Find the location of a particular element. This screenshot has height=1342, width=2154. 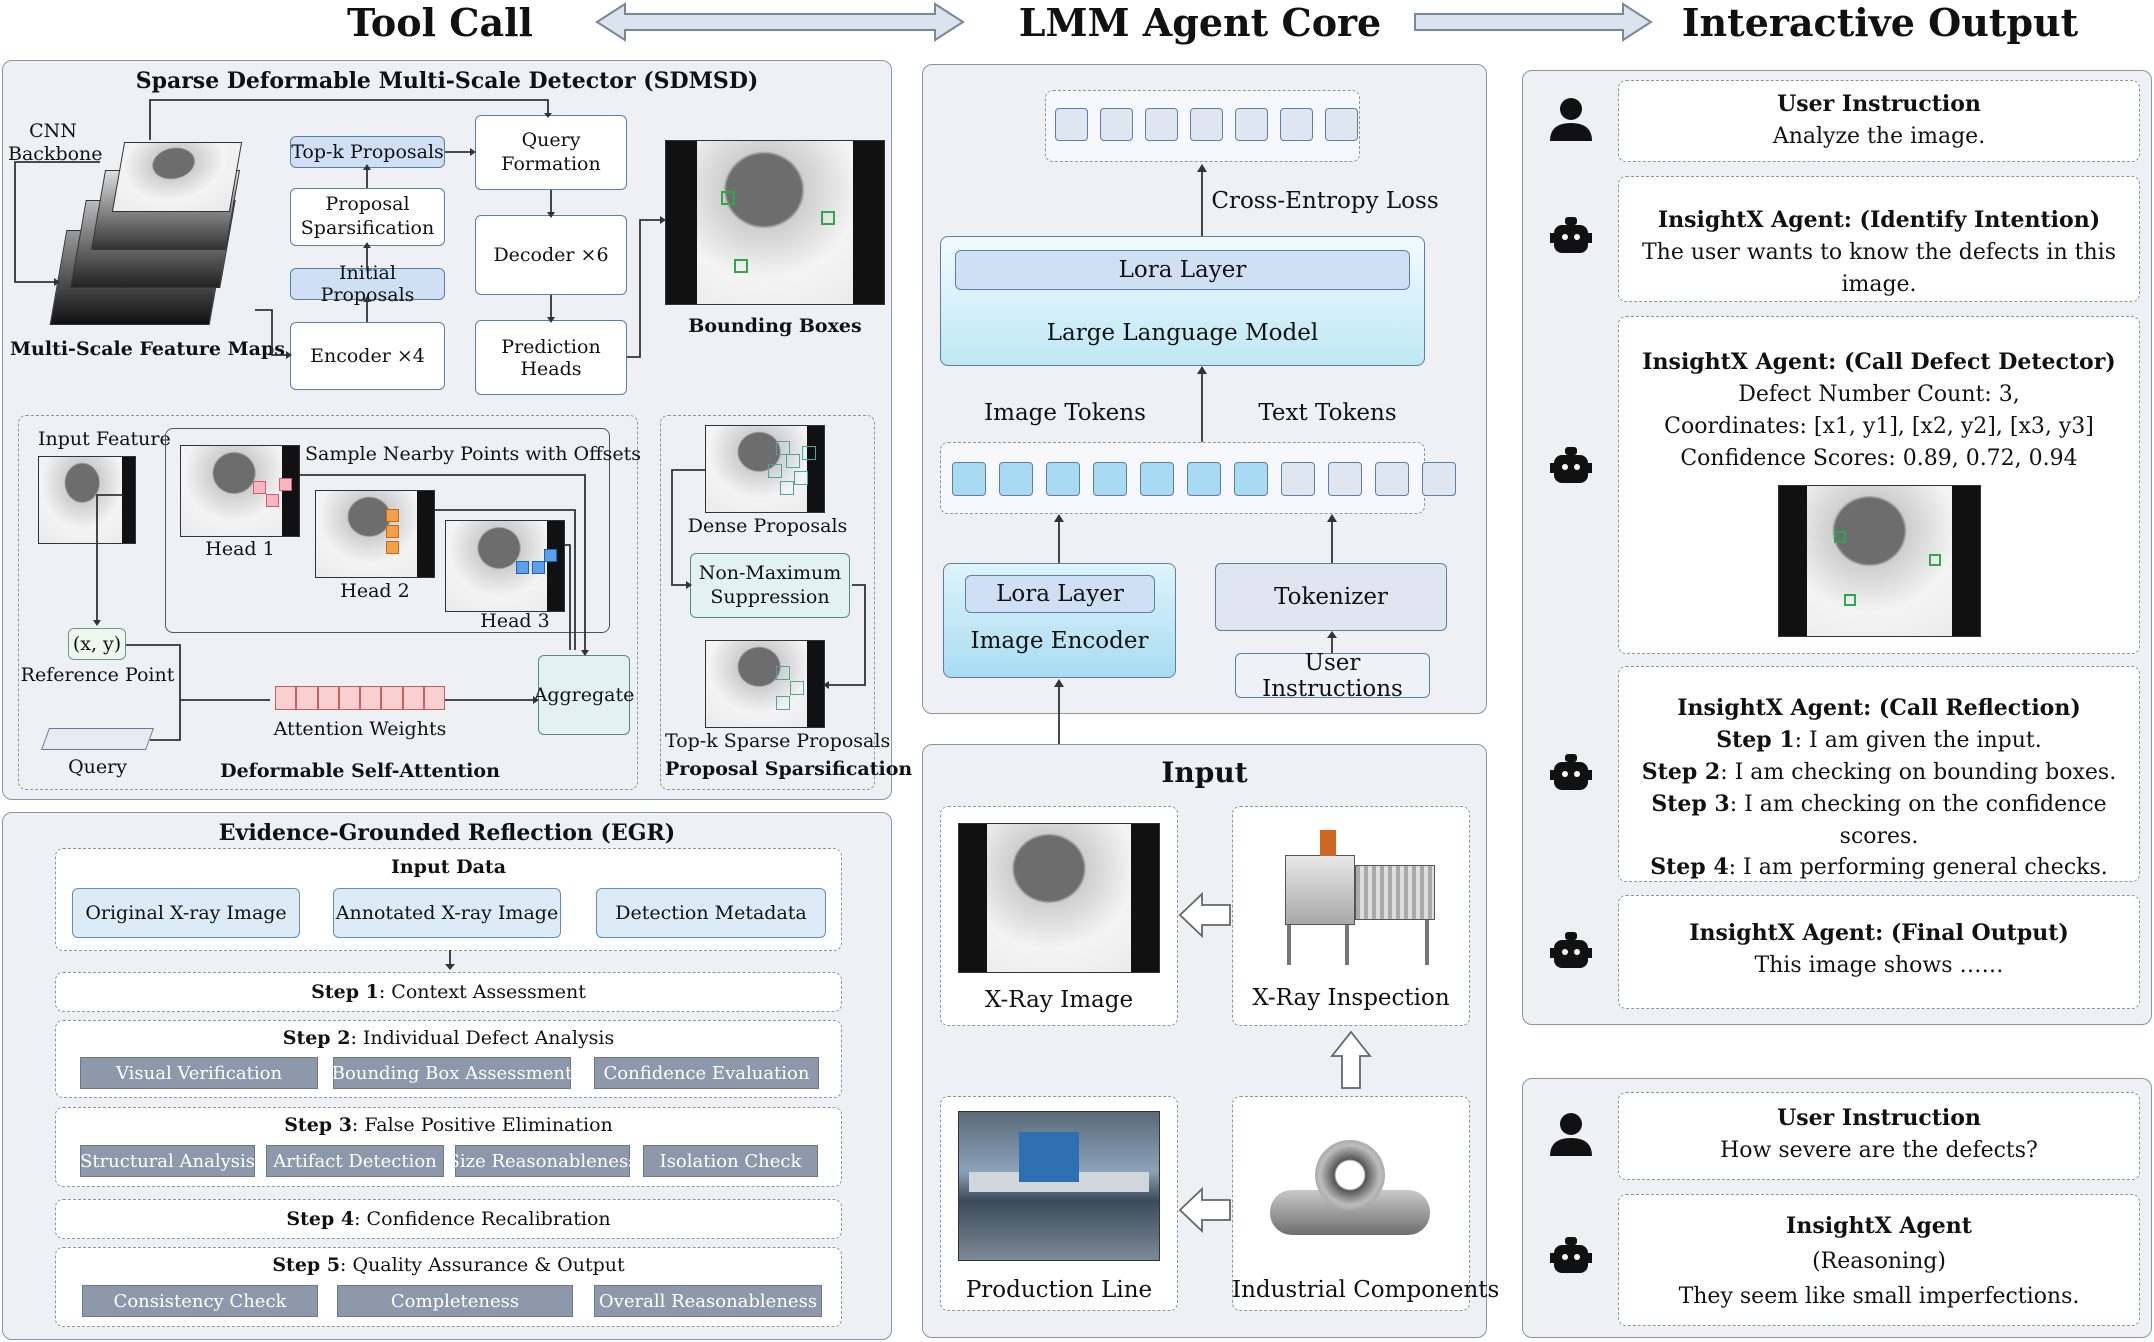

sdmsd-connectors is located at coordinates (340, 229).